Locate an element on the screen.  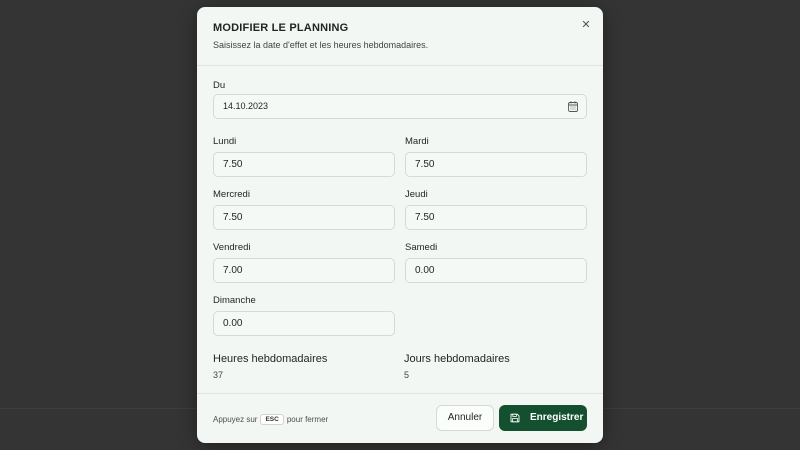
friday-label: Vendredi is located at coordinates (232, 247).